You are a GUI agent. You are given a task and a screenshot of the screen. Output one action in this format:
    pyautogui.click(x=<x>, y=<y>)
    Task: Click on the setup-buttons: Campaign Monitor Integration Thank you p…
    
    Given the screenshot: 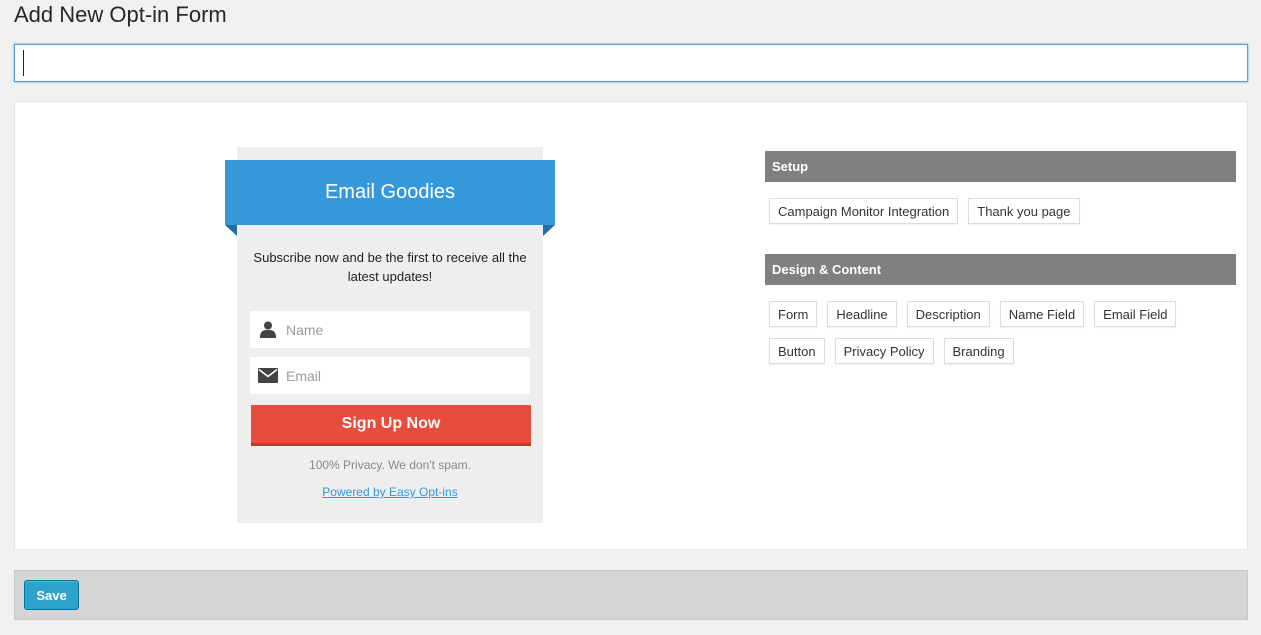 What is the action you would take?
    pyautogui.click(x=924, y=211)
    